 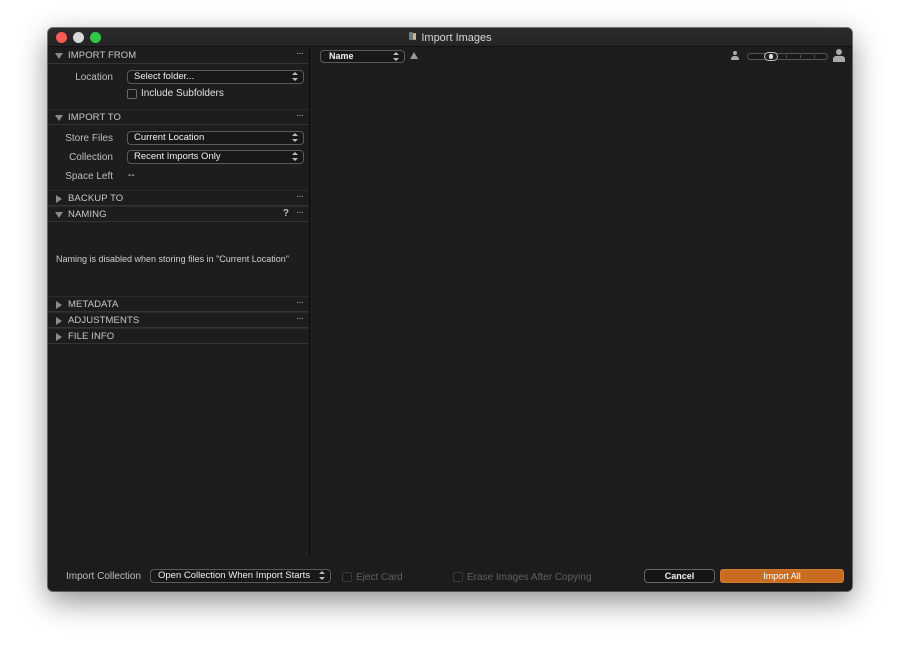 What do you see at coordinates (413, 36) in the screenshot?
I see `import-images-icon` at bounding box center [413, 36].